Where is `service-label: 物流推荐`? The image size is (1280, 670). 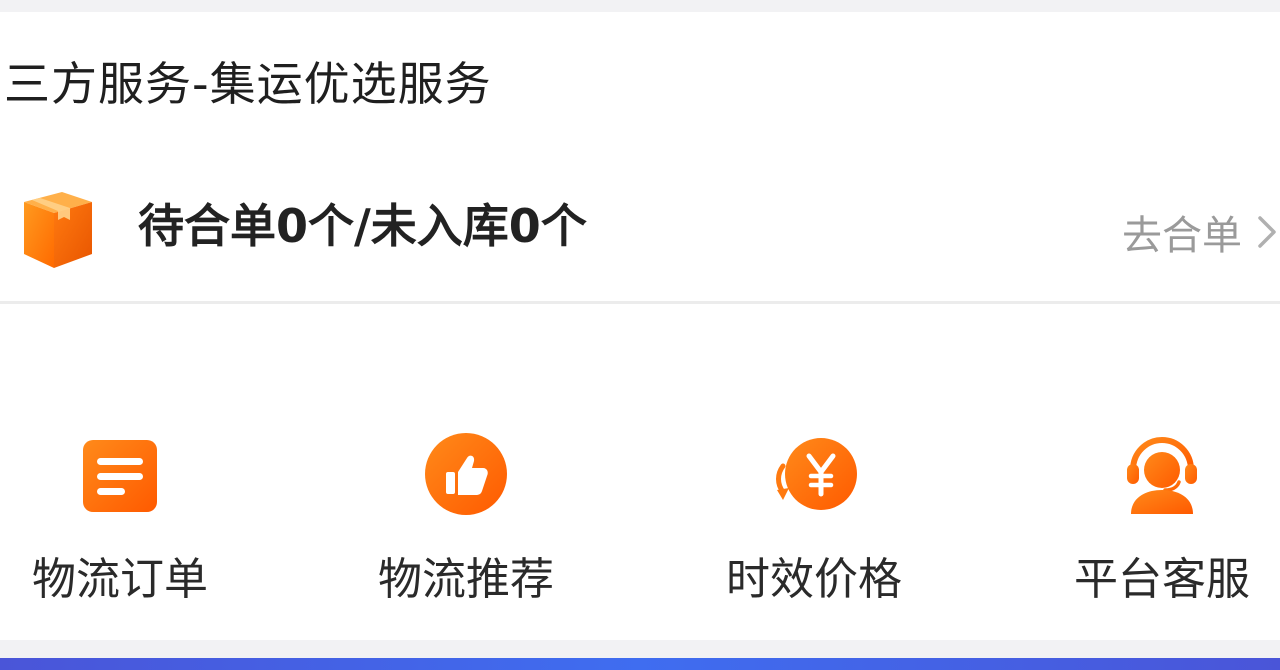 service-label: 物流推荐 is located at coordinates (466, 579).